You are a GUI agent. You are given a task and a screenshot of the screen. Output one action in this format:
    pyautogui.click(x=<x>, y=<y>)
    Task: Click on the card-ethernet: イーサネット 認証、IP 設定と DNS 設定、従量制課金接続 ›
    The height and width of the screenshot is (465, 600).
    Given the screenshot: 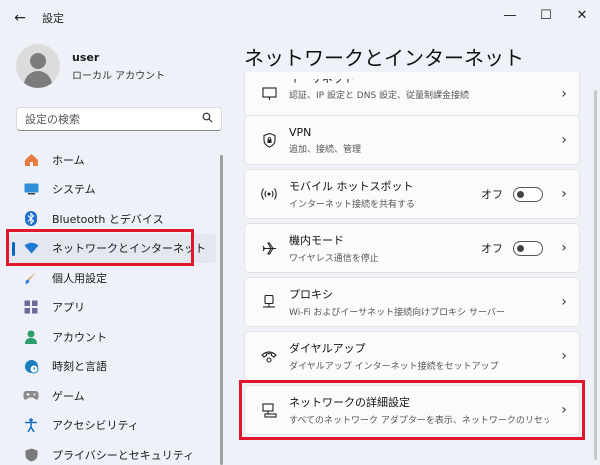 What is the action you would take?
    pyautogui.click(x=412, y=94)
    